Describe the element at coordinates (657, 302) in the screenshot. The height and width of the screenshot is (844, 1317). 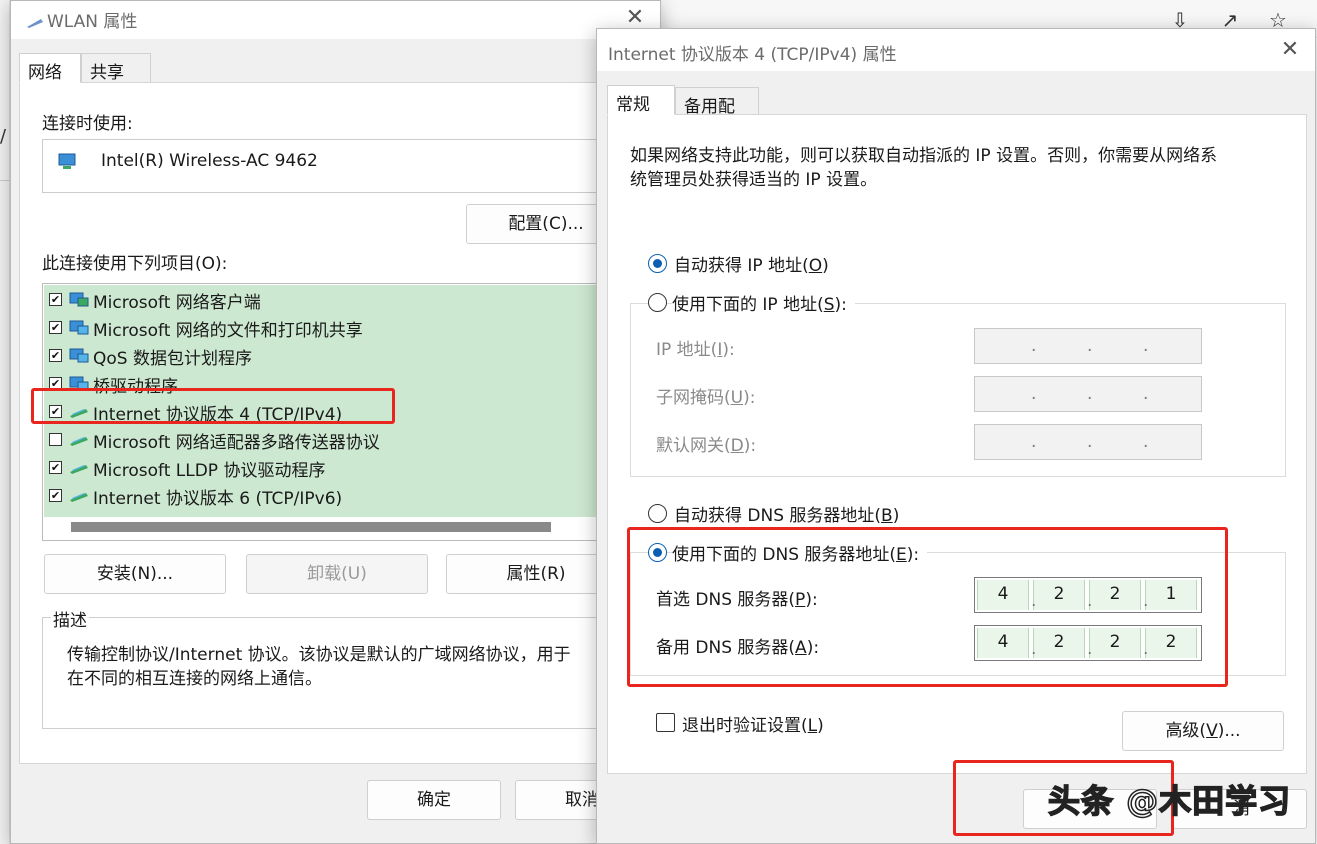
I see `manual-ip-radio` at that location.